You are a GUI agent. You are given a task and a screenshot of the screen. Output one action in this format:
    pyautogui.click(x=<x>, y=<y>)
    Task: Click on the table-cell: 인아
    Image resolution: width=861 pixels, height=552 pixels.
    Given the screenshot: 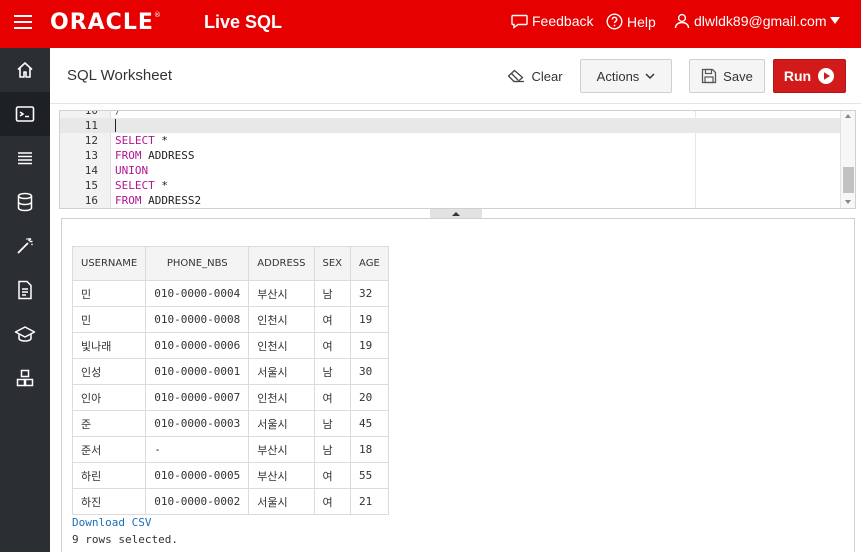 What is the action you would take?
    pyautogui.click(x=109, y=397)
    